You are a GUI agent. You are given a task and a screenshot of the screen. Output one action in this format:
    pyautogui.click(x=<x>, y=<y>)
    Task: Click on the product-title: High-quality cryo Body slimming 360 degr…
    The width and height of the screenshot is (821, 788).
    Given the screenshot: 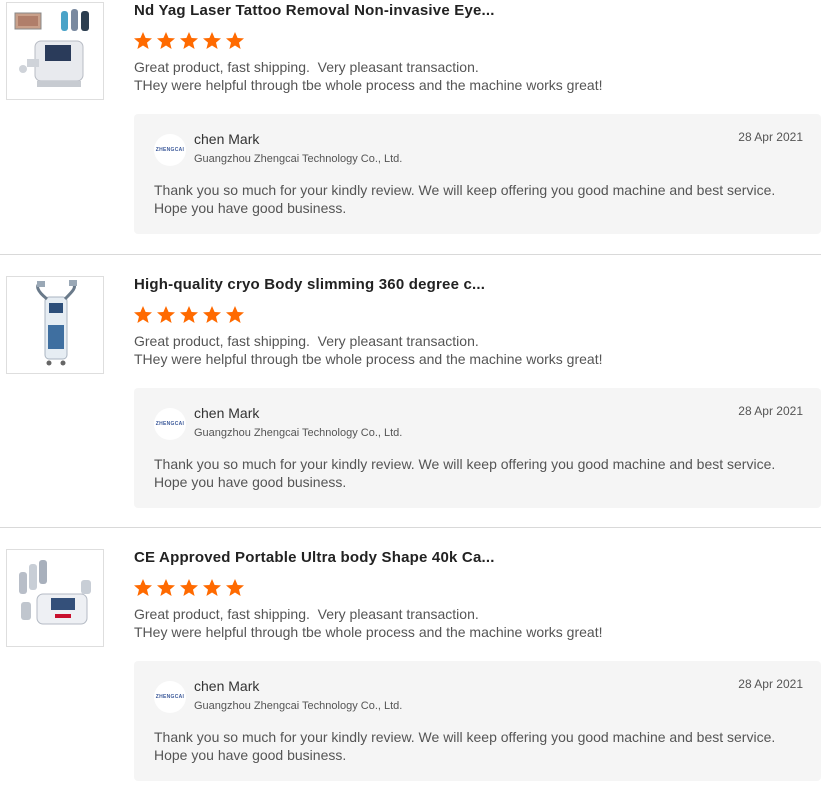 What is the action you would take?
    pyautogui.click(x=309, y=284)
    